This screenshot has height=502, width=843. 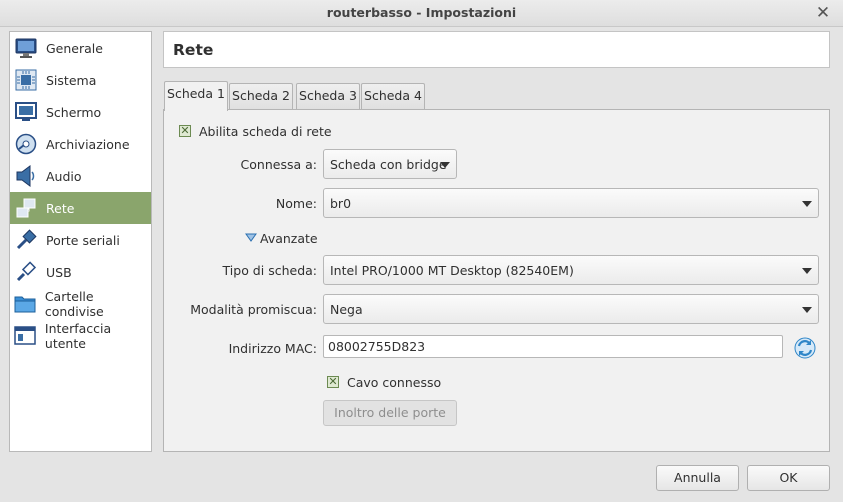 I want to click on chip-icon, so click(x=26, y=80).